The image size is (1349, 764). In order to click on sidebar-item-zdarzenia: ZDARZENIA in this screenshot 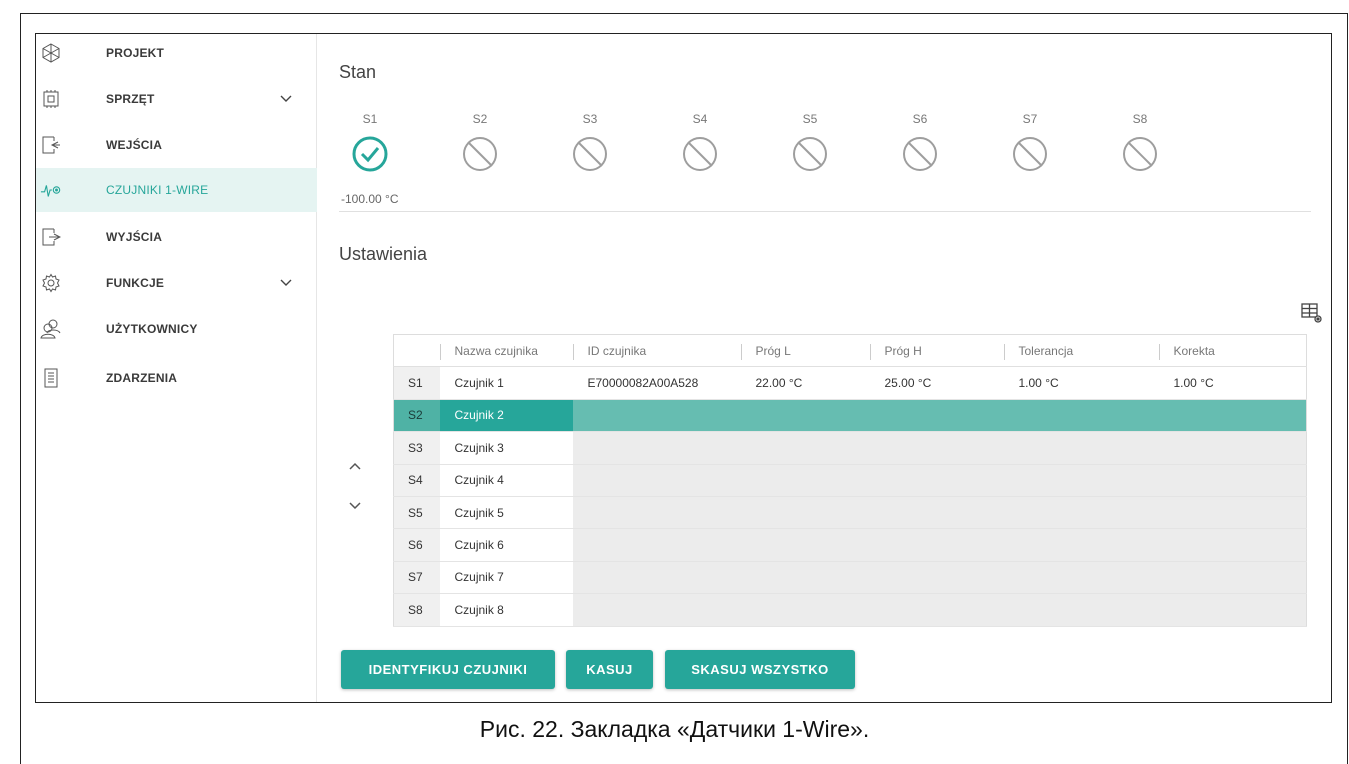, I will do `click(176, 378)`.